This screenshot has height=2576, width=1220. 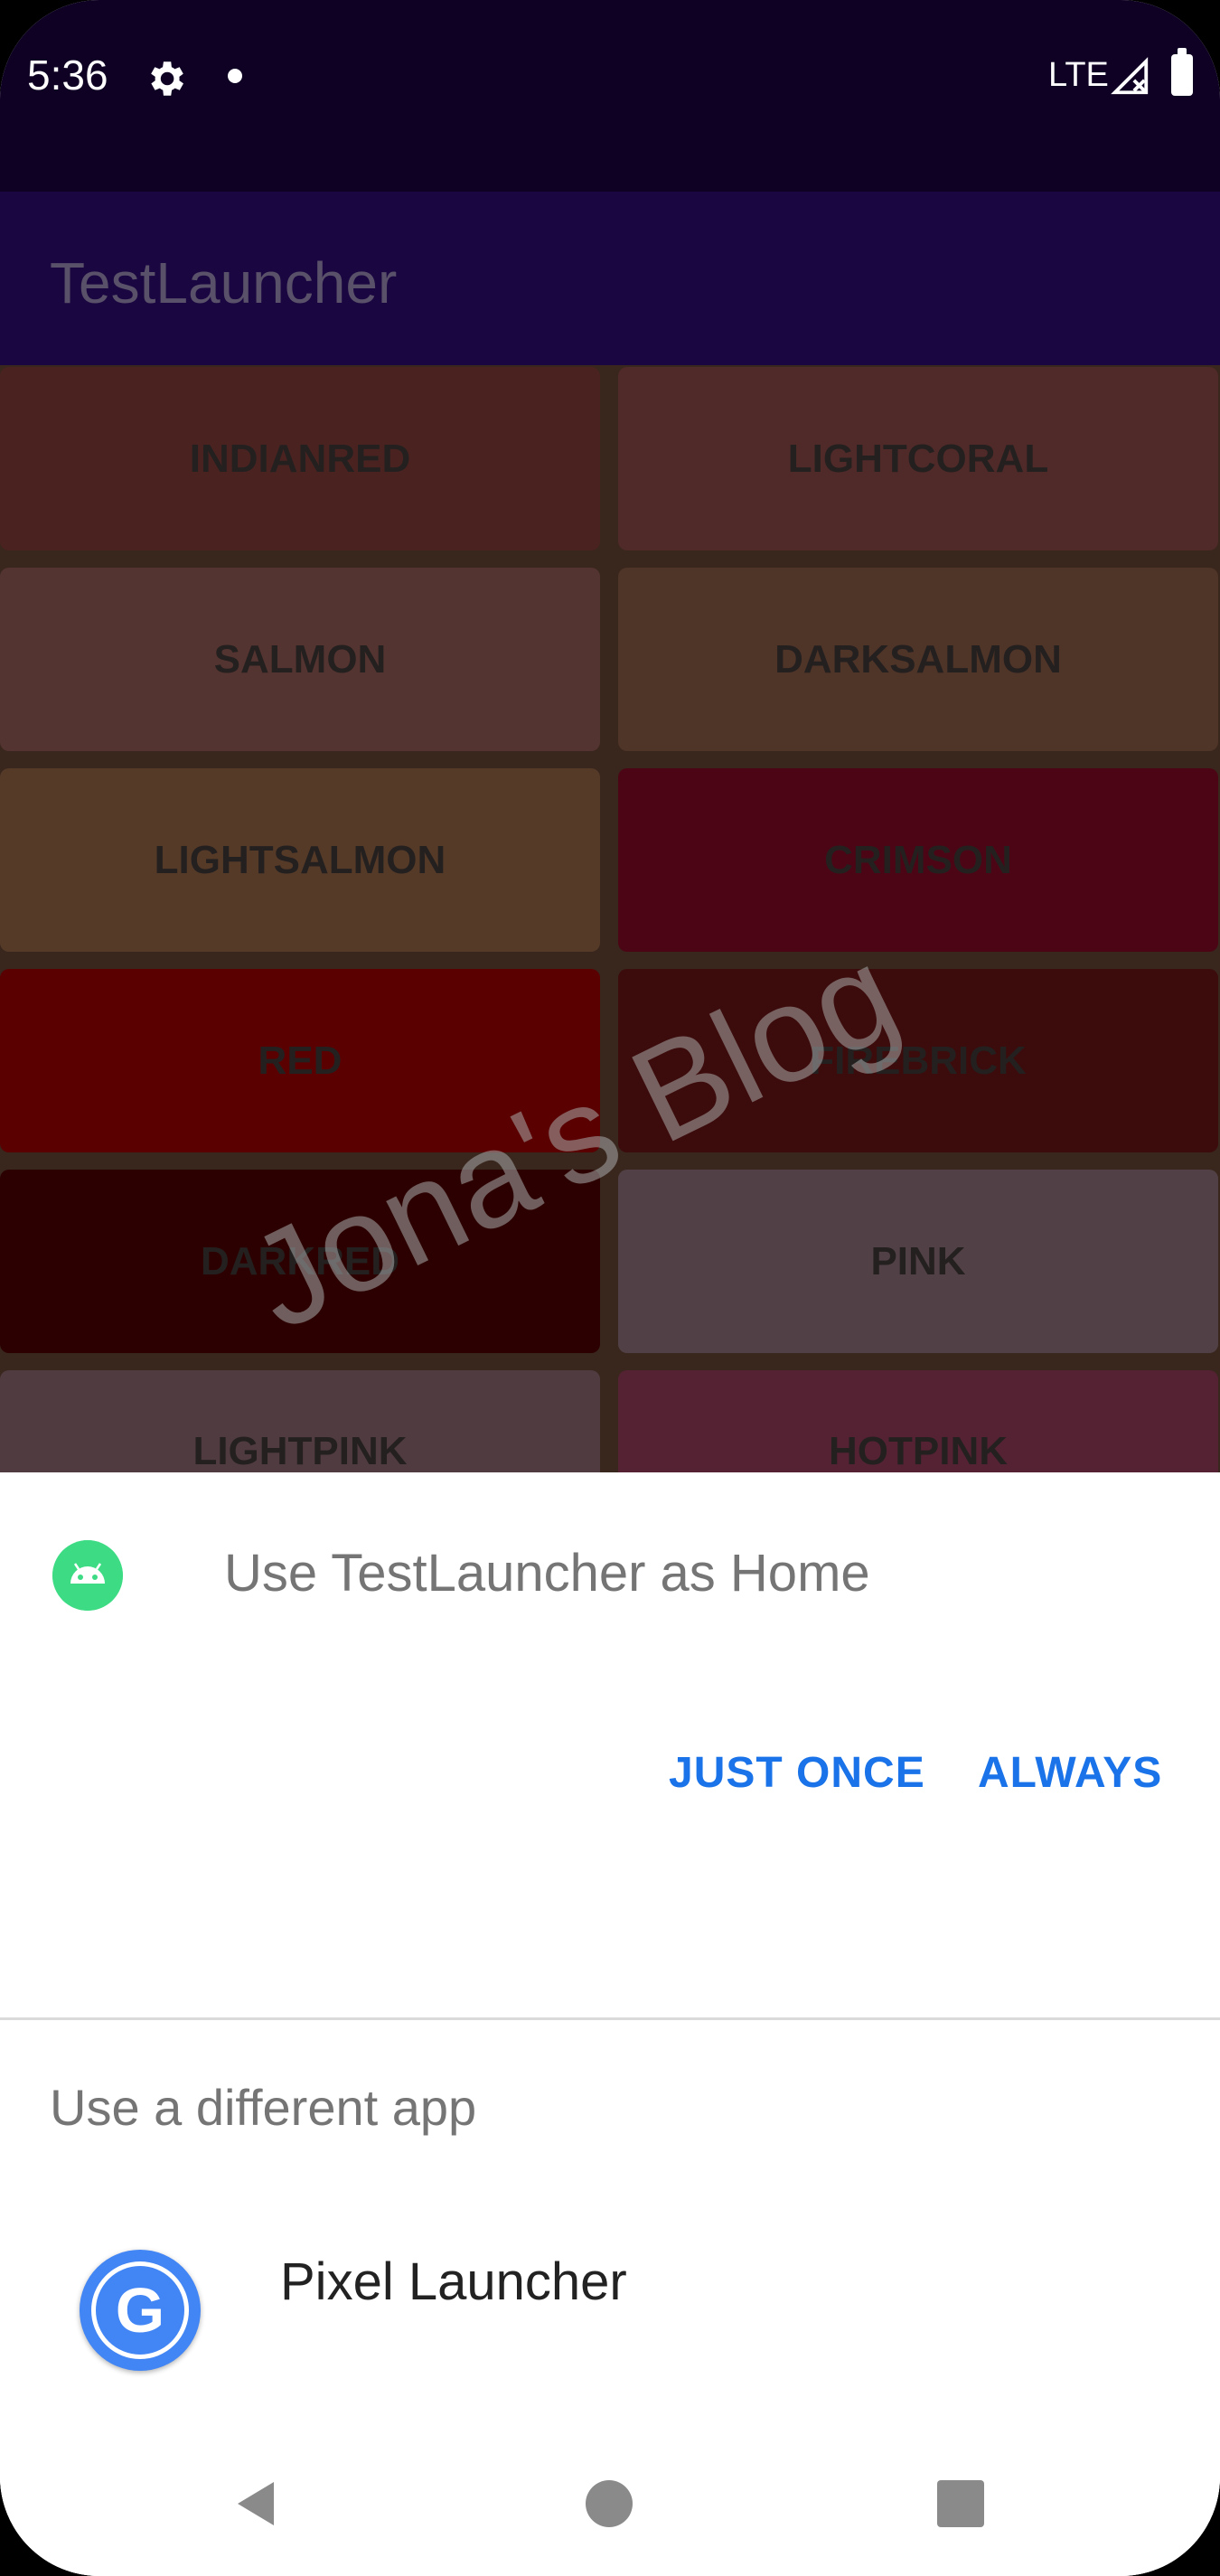 I want to click on app-title: TestLauncher, so click(x=224, y=283).